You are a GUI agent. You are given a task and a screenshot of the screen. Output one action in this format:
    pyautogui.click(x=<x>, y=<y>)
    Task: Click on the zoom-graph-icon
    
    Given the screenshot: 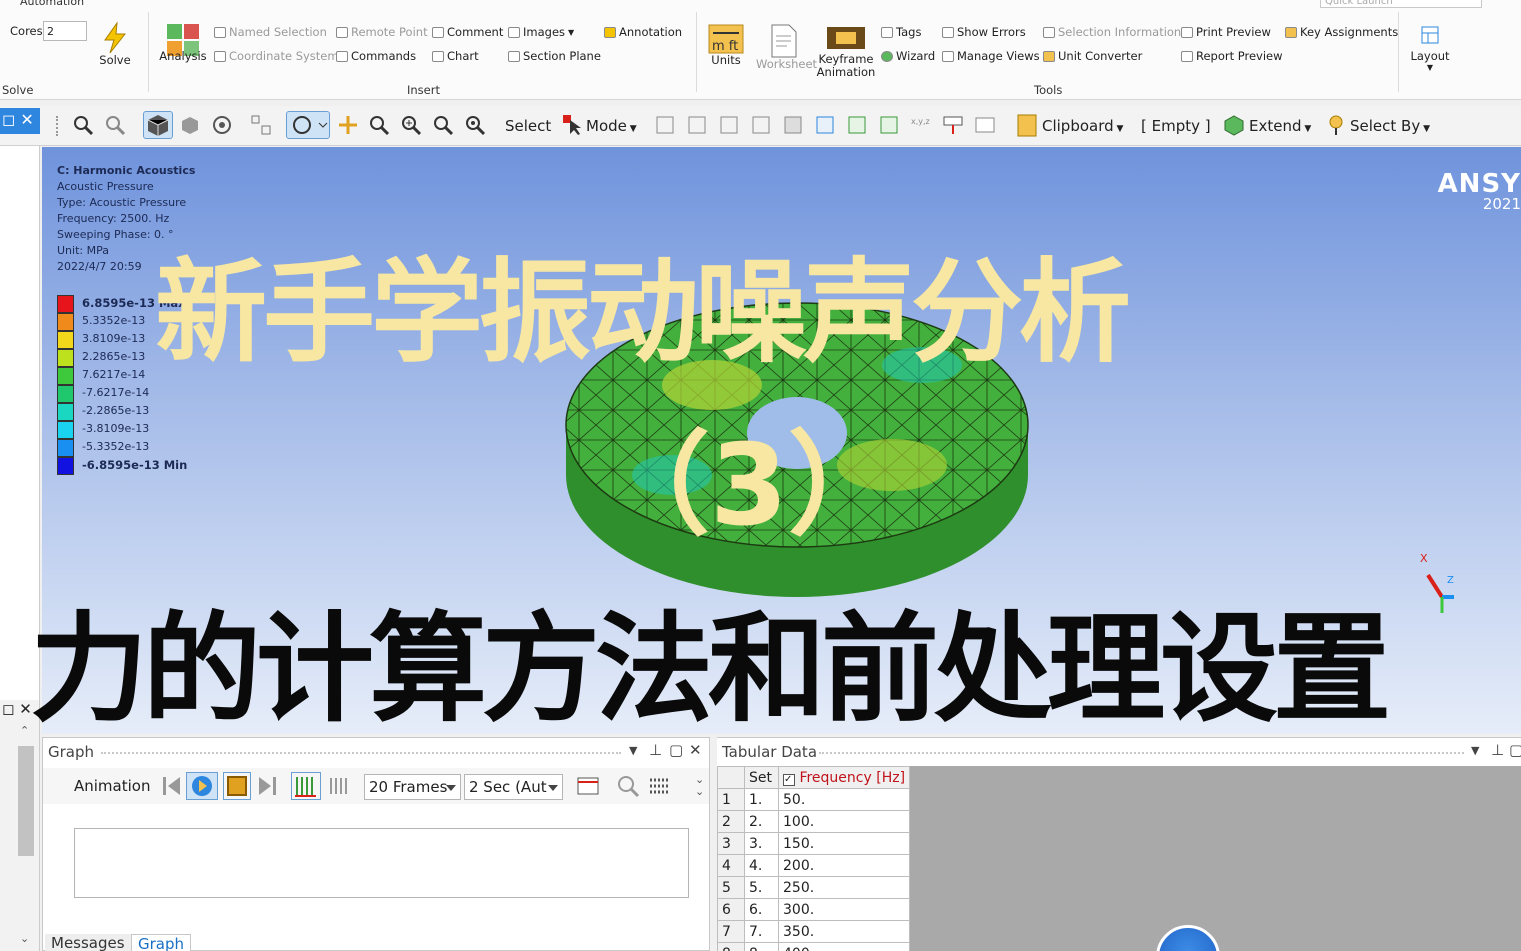 What is the action you would take?
    pyautogui.click(x=628, y=786)
    